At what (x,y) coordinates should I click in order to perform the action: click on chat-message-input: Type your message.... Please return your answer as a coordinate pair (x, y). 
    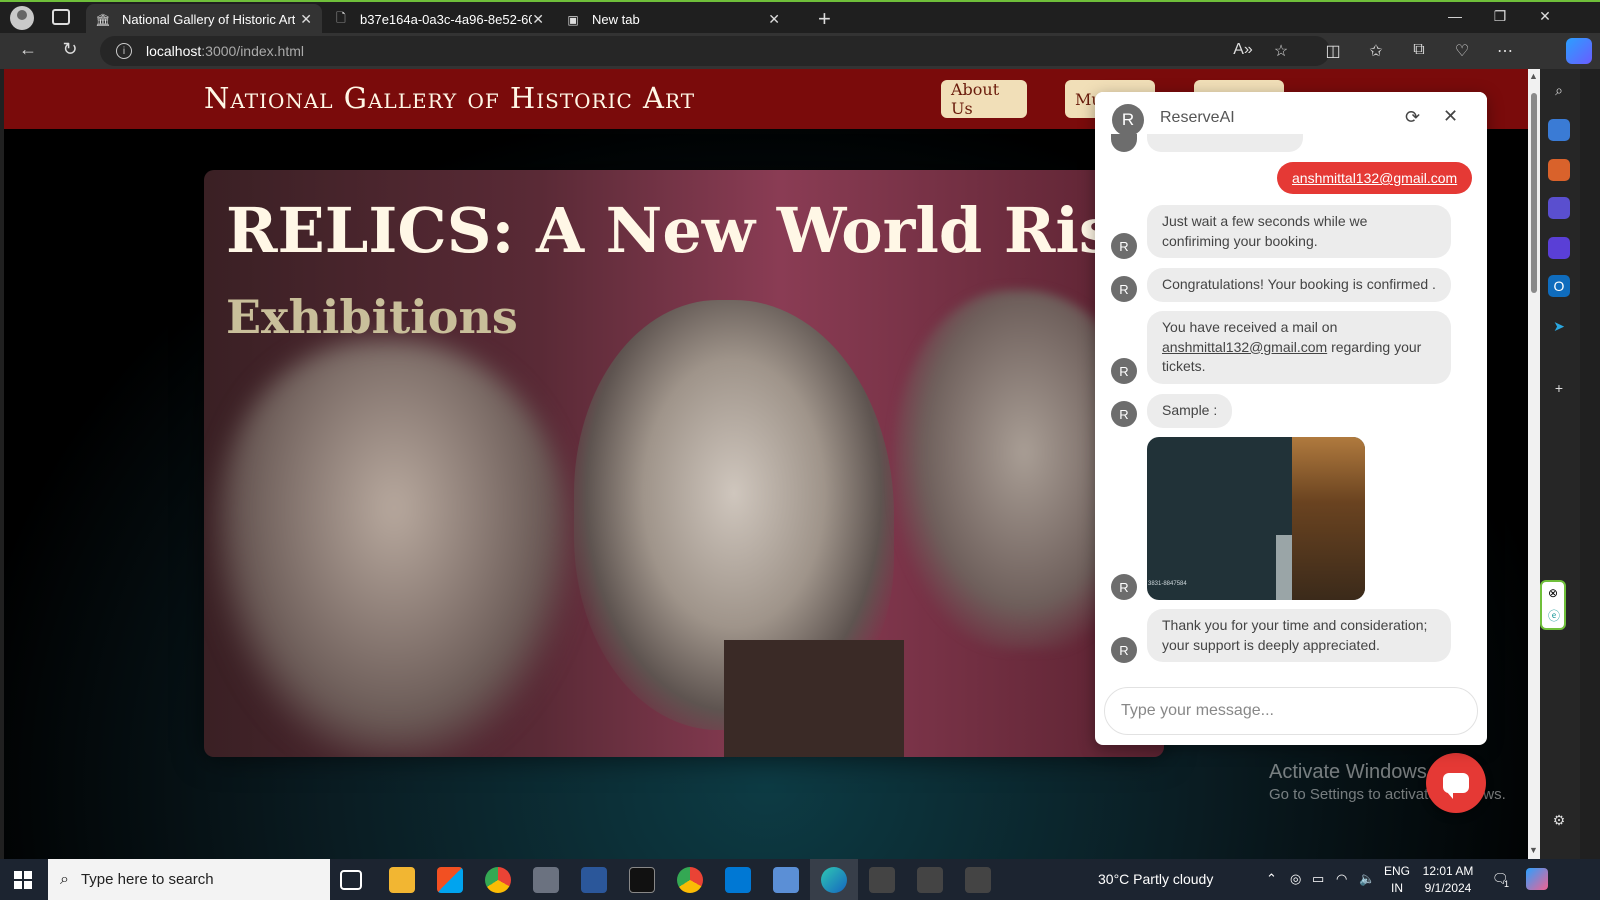
    Looking at the image, I should click on (1291, 711).